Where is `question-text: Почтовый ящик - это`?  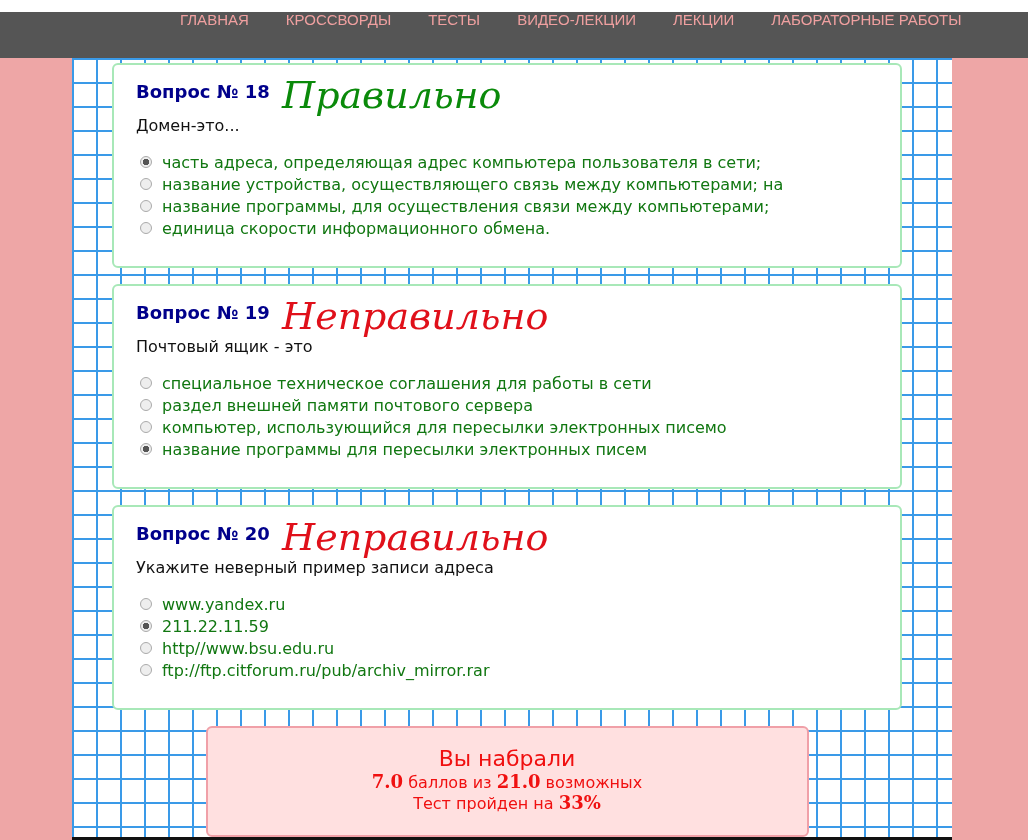
question-text: Почтовый ящик - это is located at coordinates (224, 346).